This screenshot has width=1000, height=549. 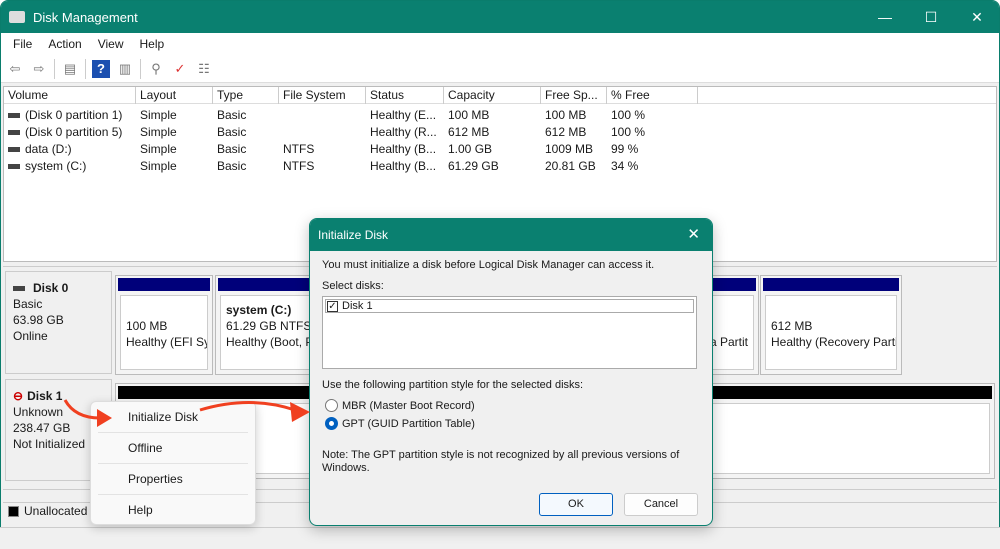 I want to click on cell-text: 1009 MB, so click(x=569, y=149).